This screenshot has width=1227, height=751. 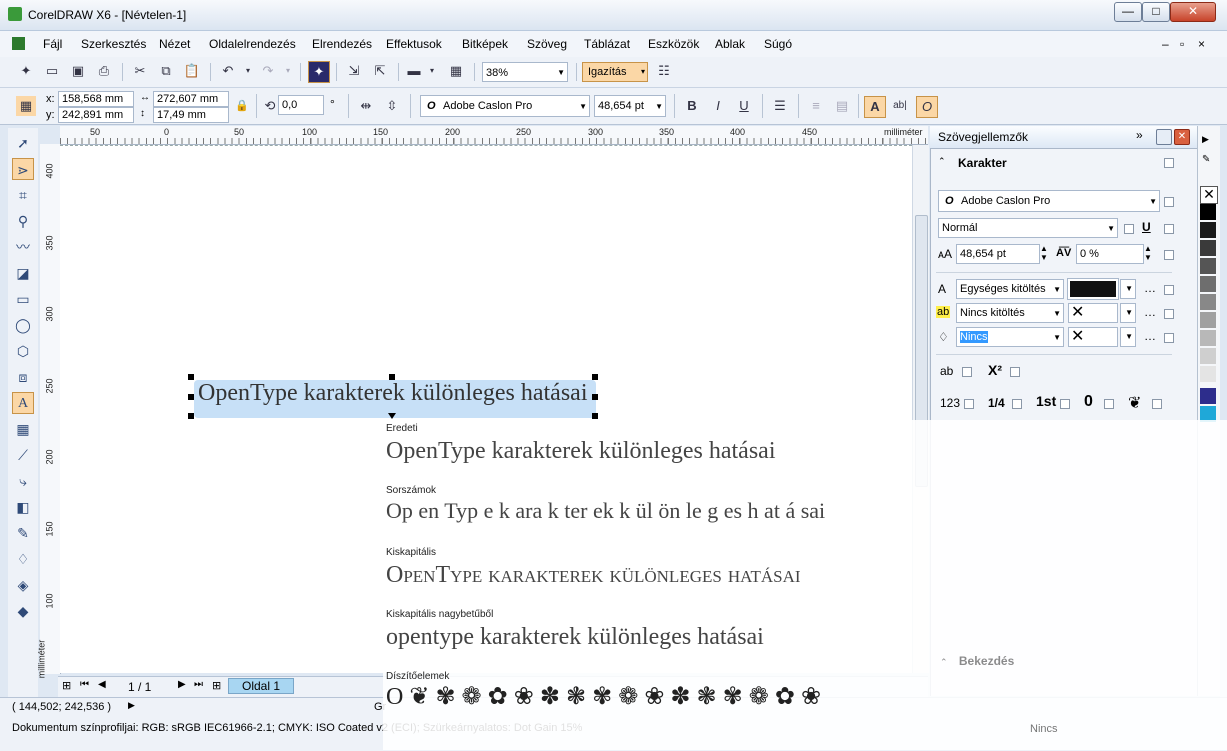 What do you see at coordinates (228, 71) in the screenshot?
I see `undo-icon: ↶` at bounding box center [228, 71].